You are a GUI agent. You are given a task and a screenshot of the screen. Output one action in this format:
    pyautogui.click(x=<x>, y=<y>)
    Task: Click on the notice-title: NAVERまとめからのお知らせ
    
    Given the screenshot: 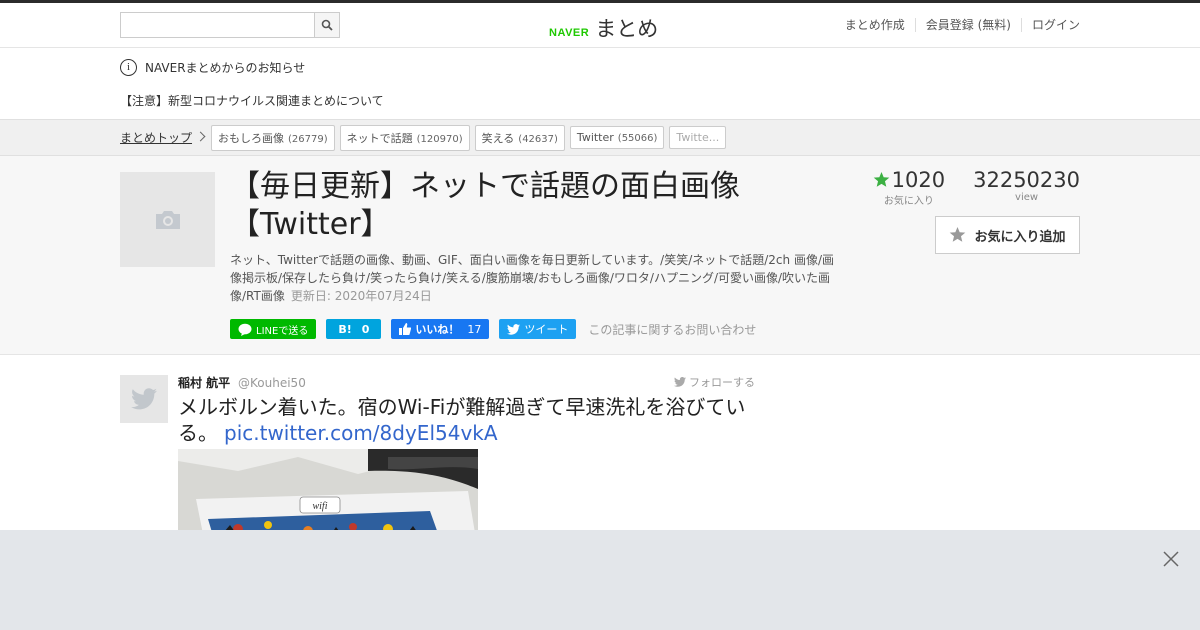 What is the action you would take?
    pyautogui.click(x=225, y=68)
    